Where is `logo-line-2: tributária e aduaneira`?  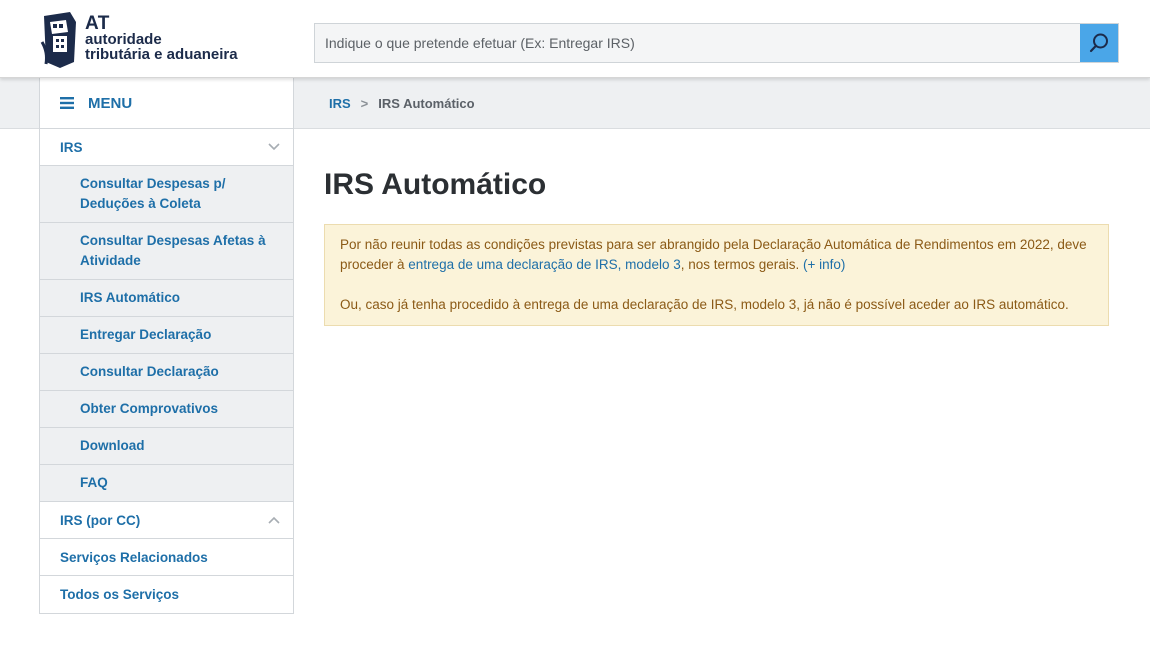
logo-line-2: tributária e aduaneira is located at coordinates (161, 54).